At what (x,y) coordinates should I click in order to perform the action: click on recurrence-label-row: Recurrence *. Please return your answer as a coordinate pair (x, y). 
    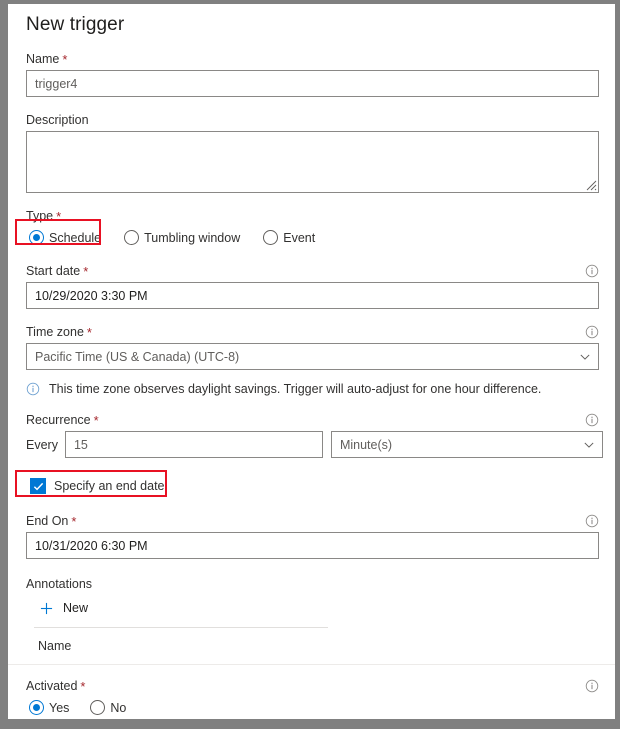
    Looking at the image, I should click on (312, 420).